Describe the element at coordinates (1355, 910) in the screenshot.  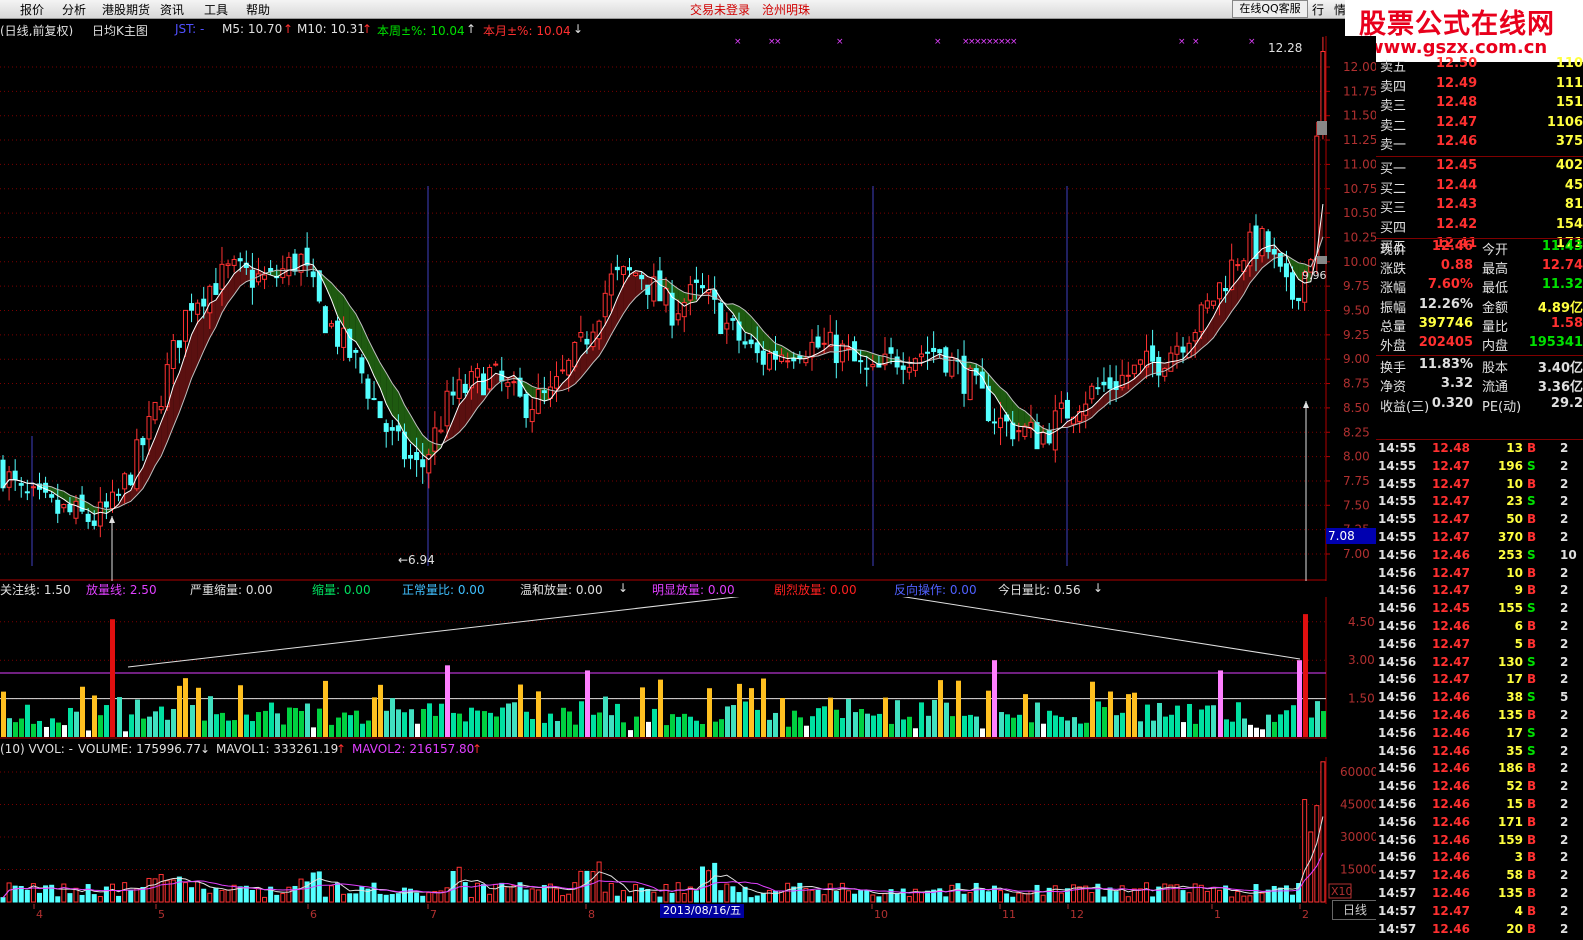
I see `period-switch-button: 日线` at that location.